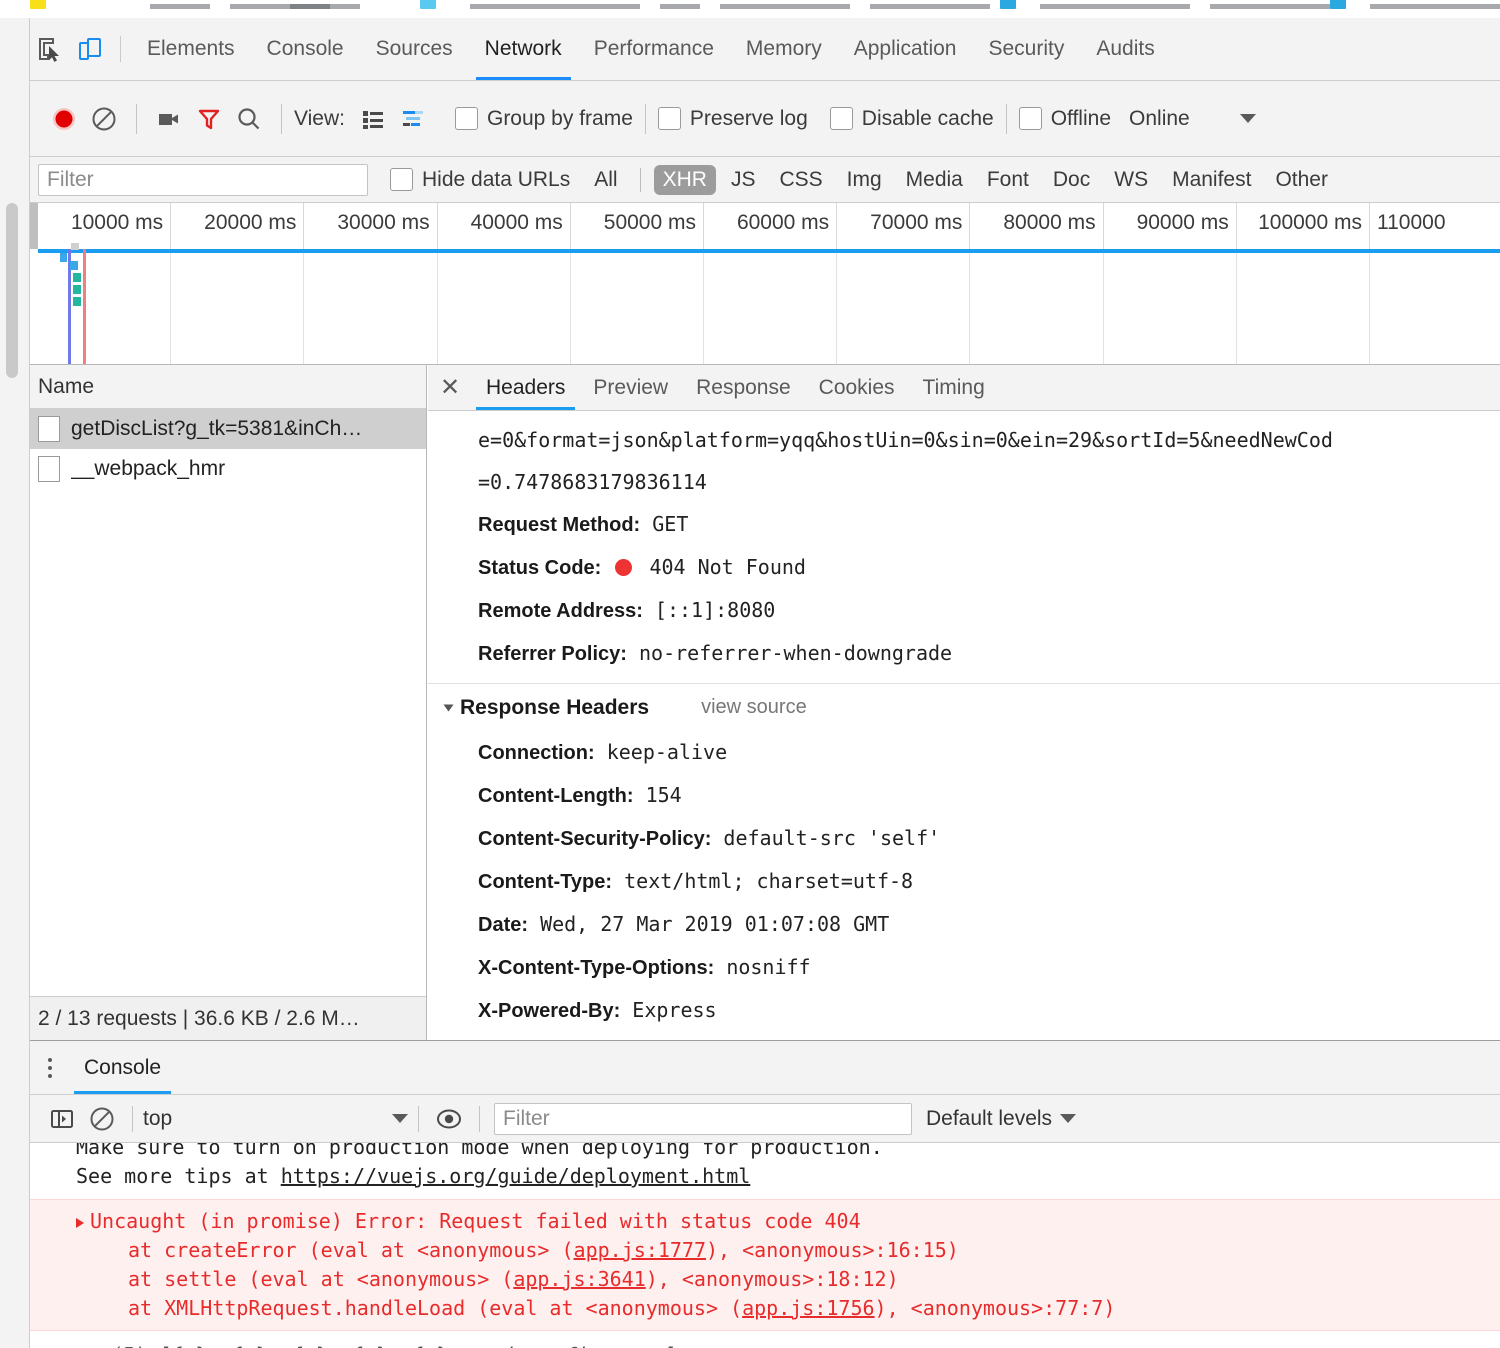 The width and height of the screenshot is (1500, 1348). I want to click on response-header-key: X-Powered-By:, so click(549, 1011).